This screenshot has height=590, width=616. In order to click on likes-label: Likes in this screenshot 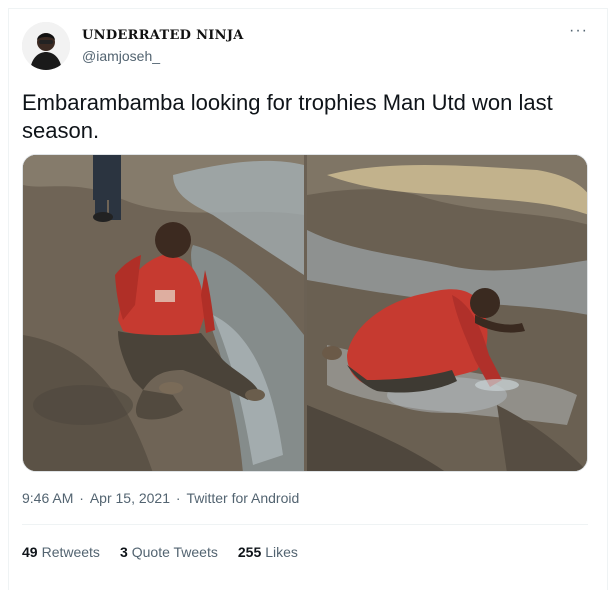, I will do `click(281, 552)`.